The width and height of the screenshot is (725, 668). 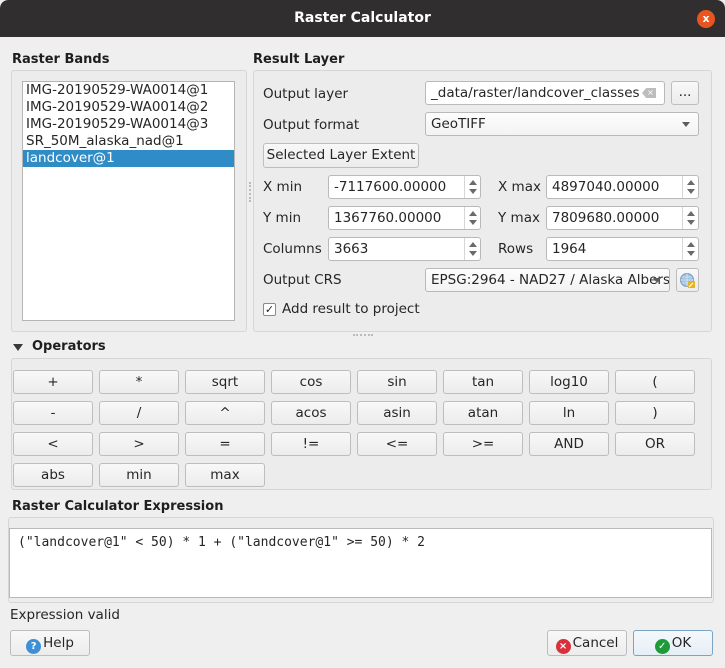 I want to click on splitter-handle-vertical, so click(x=250, y=192).